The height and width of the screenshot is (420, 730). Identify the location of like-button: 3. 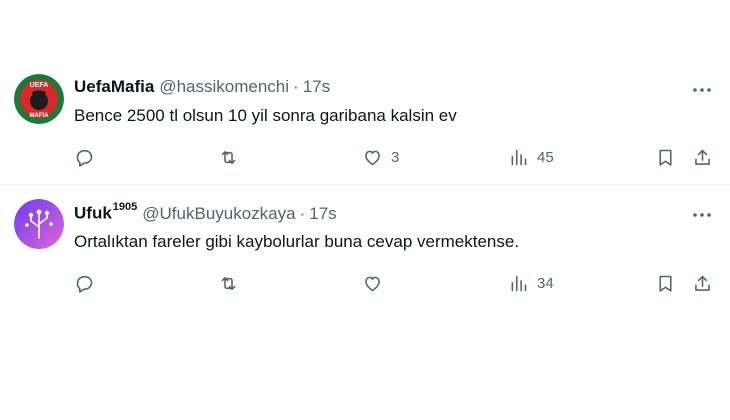
(380, 157).